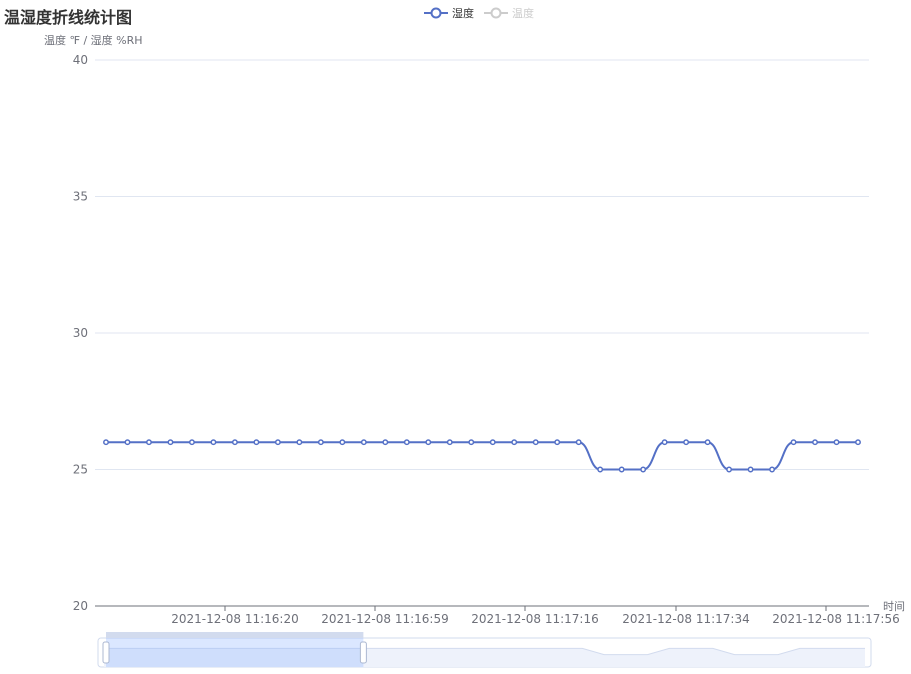 The image size is (911, 674). Describe the element at coordinates (685, 619) in the screenshot. I see `x-tick-label: 2021-12-08 11:17:34` at that location.